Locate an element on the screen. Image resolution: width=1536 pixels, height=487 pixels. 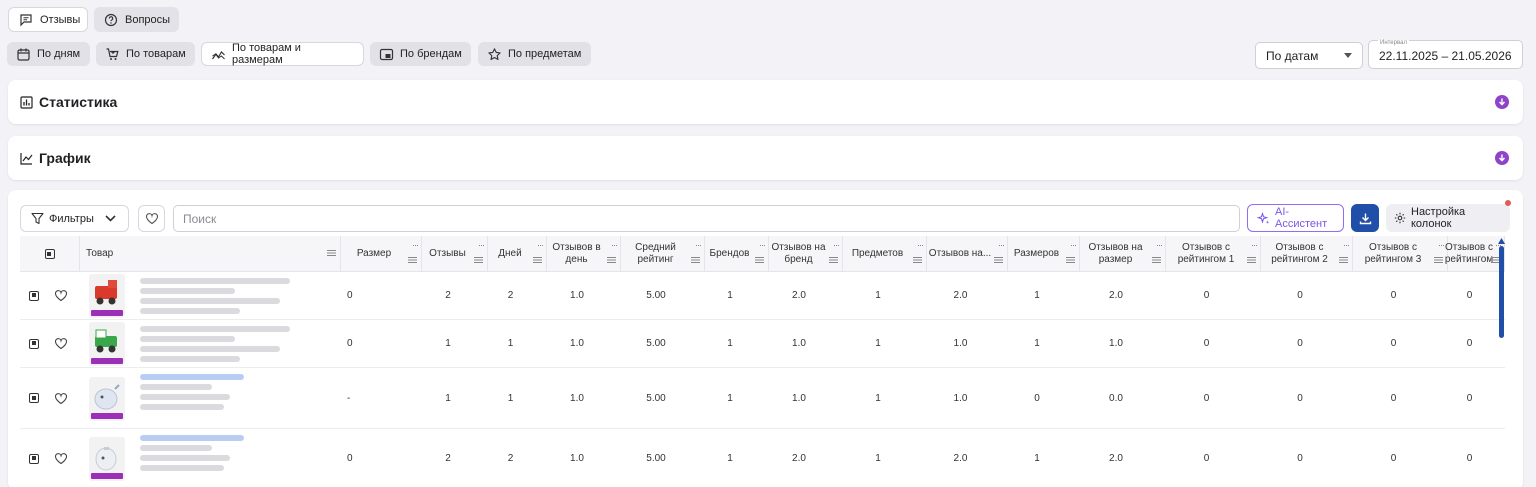
select-all-checkbox is located at coordinates (49, 254).